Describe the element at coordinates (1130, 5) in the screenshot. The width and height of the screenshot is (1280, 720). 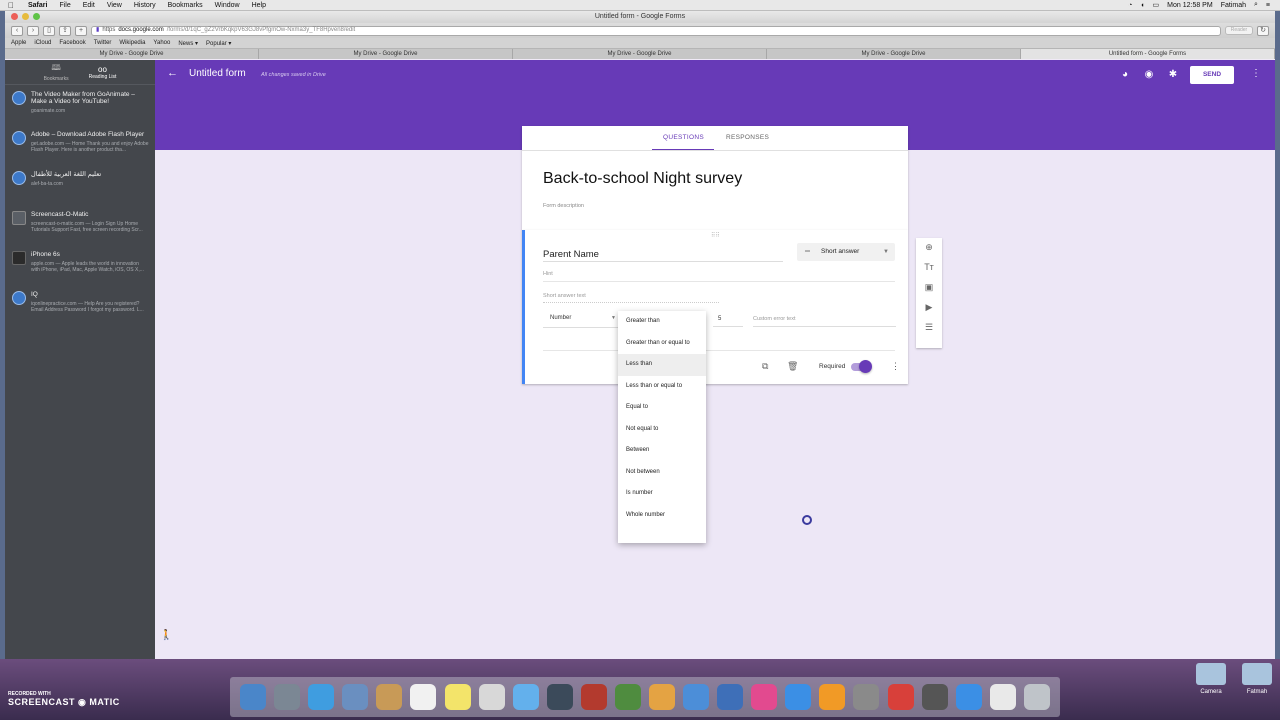
I see `wifi-icon: ◔` at that location.